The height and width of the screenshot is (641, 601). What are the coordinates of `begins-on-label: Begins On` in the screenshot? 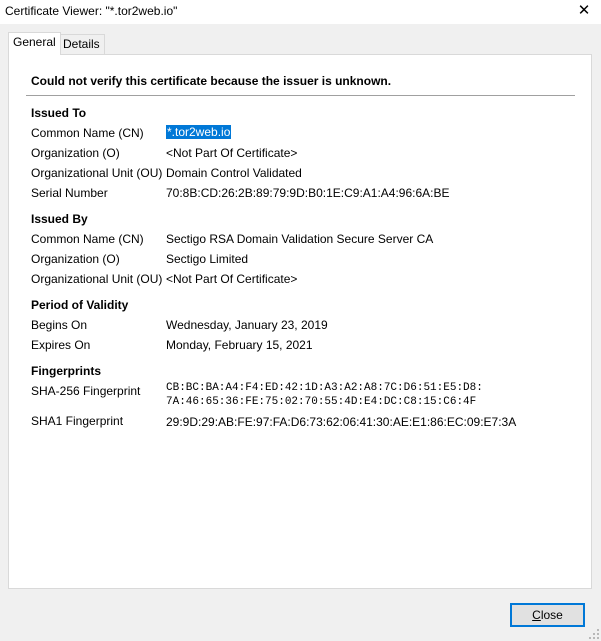 It's located at (59, 325).